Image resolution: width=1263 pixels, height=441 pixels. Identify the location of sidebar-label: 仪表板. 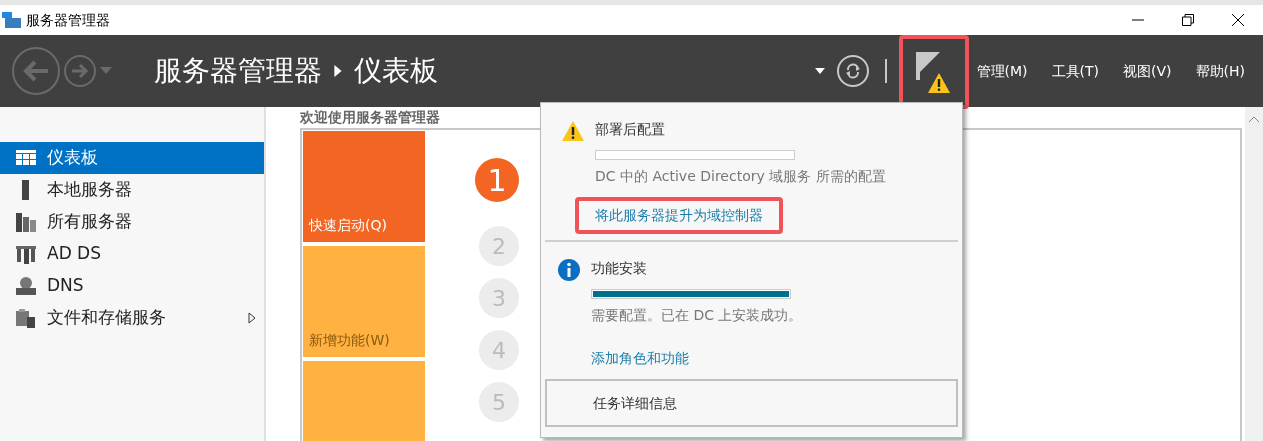
(72, 158).